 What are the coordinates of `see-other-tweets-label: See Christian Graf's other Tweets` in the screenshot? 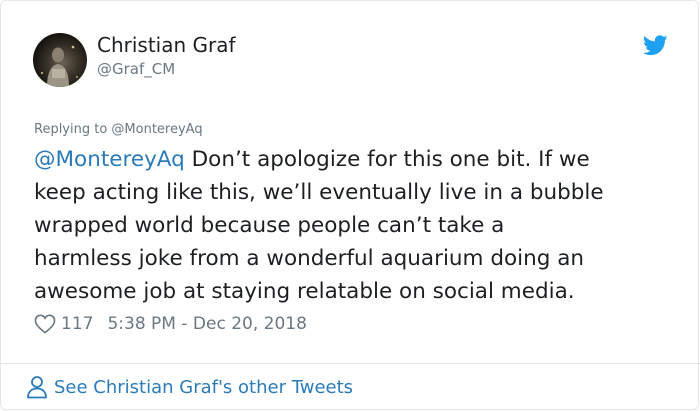 It's located at (203, 387).